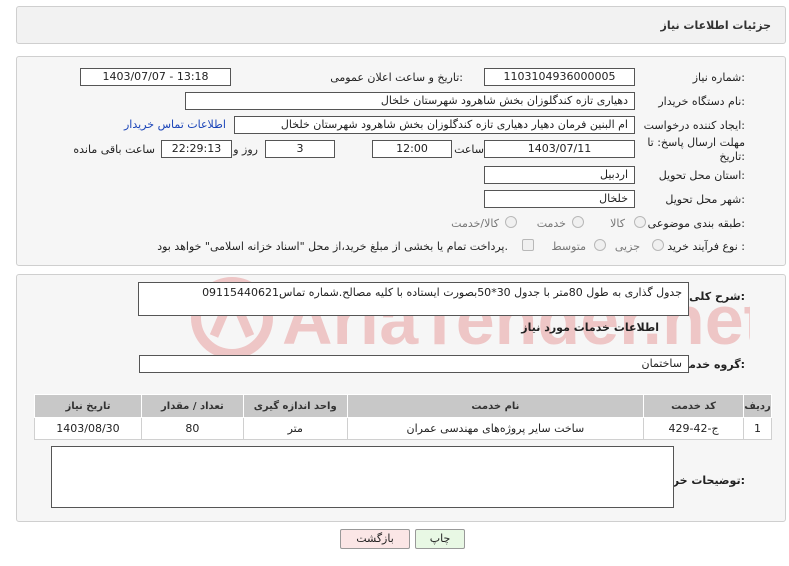  I want to click on page-title: جزئیات اطلاعات نیاز, so click(716, 25).